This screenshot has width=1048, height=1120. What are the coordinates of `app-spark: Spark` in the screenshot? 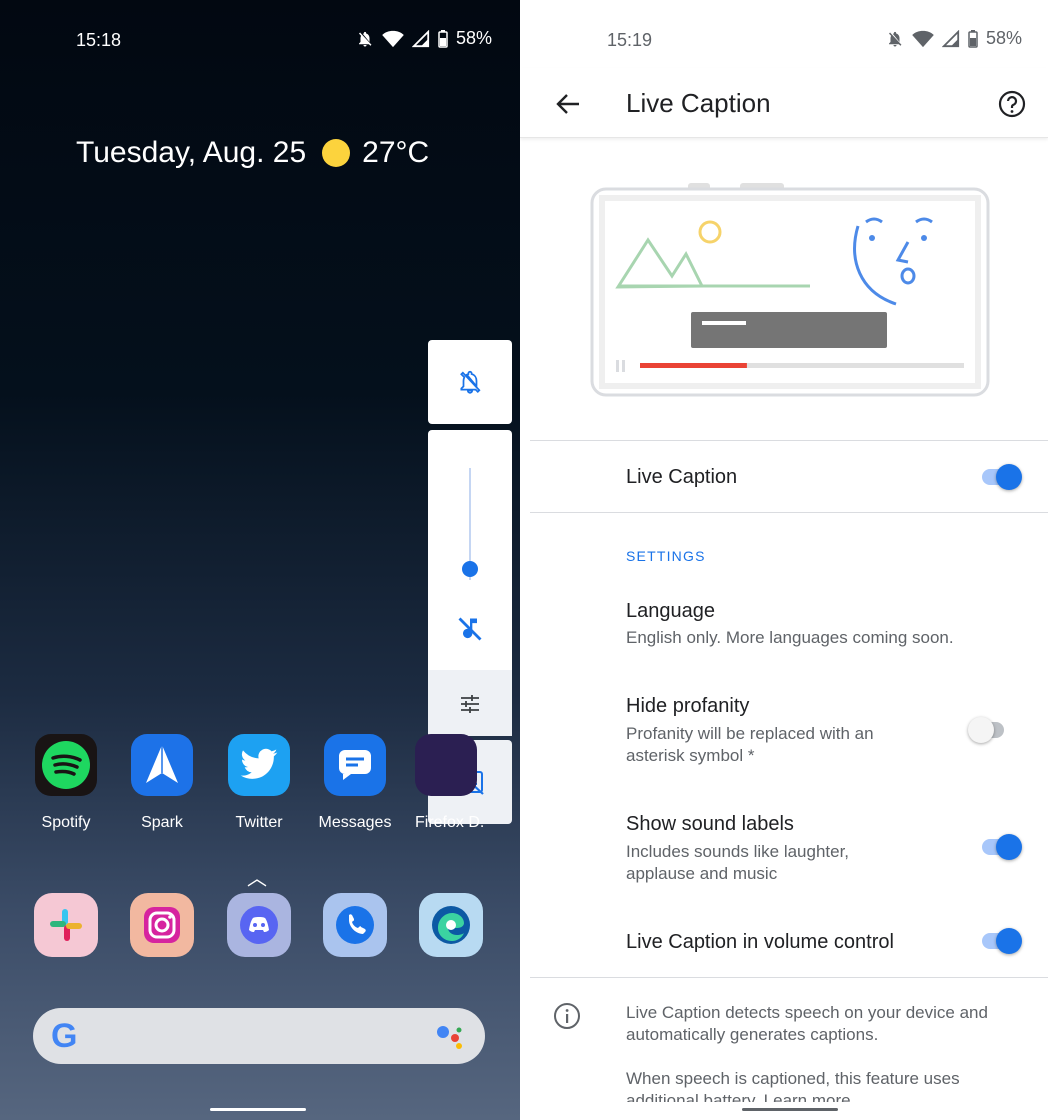 It's located at (162, 783).